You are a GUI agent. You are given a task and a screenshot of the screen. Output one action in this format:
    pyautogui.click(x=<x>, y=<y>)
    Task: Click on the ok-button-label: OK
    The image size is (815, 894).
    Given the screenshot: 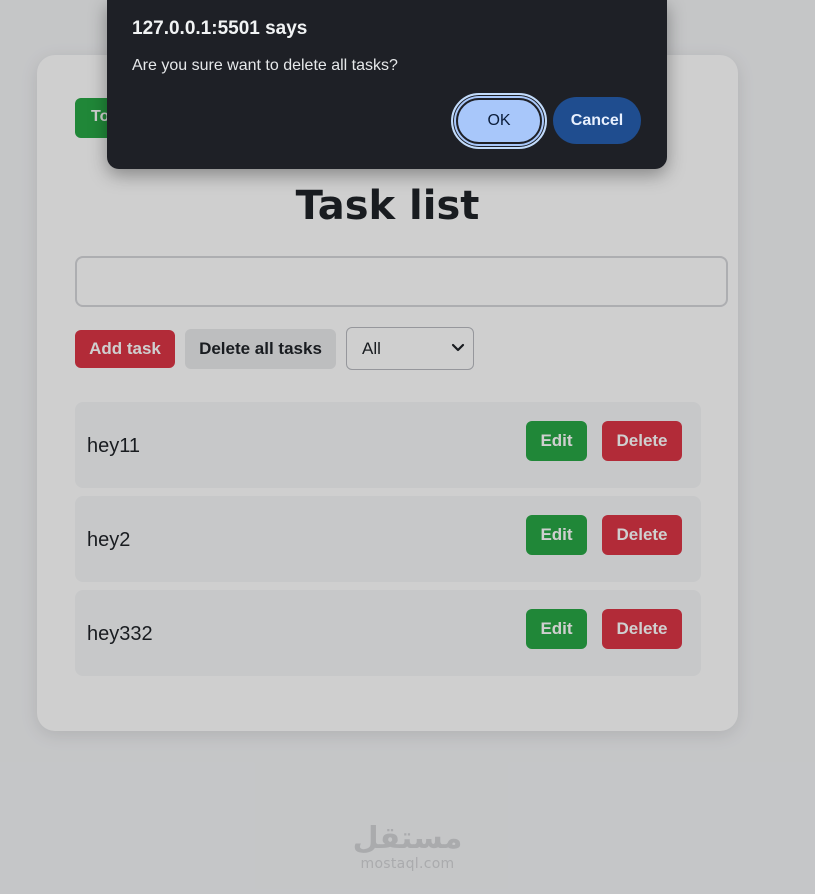 What is the action you would take?
    pyautogui.click(x=499, y=121)
    